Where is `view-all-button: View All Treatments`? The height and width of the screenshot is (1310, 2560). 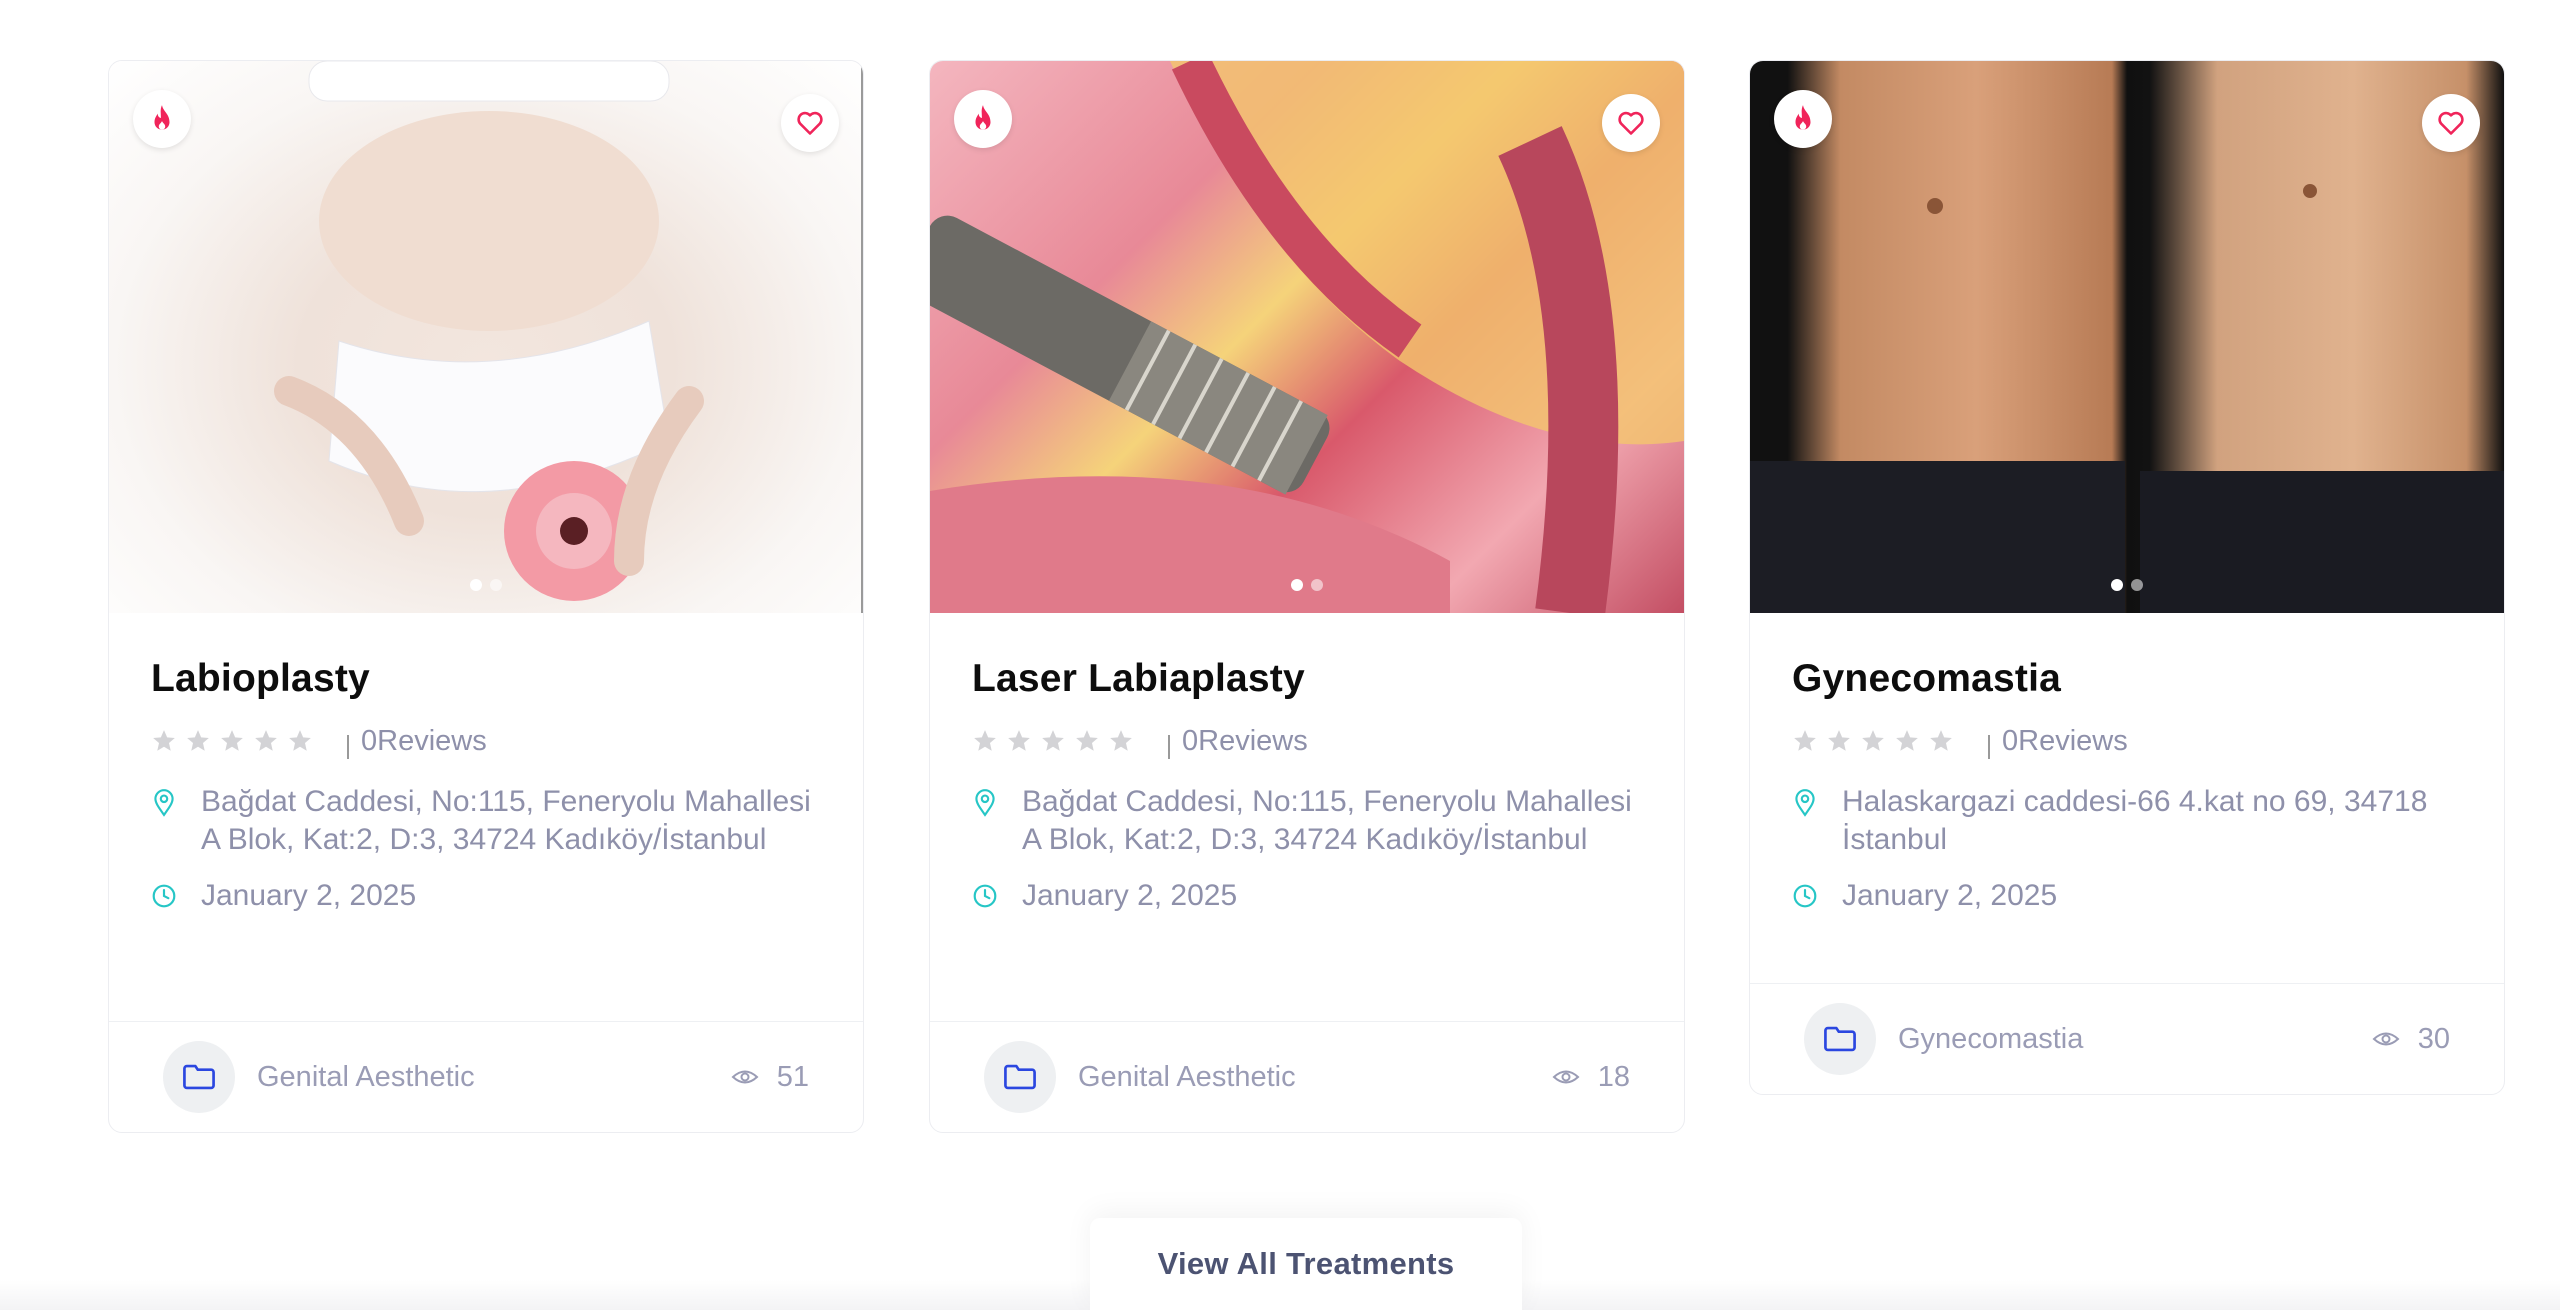 view-all-button: View All Treatments is located at coordinates (1306, 1264).